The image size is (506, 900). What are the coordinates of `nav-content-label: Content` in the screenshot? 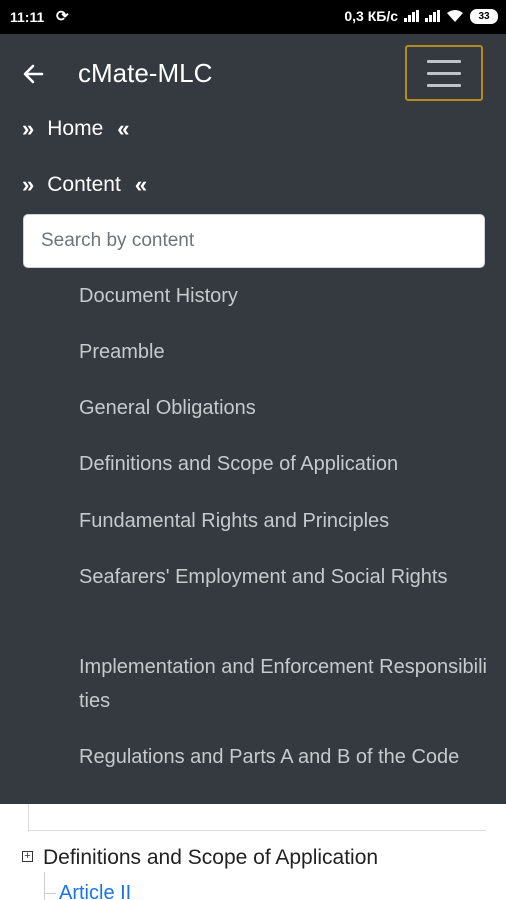 It's located at (84, 184).